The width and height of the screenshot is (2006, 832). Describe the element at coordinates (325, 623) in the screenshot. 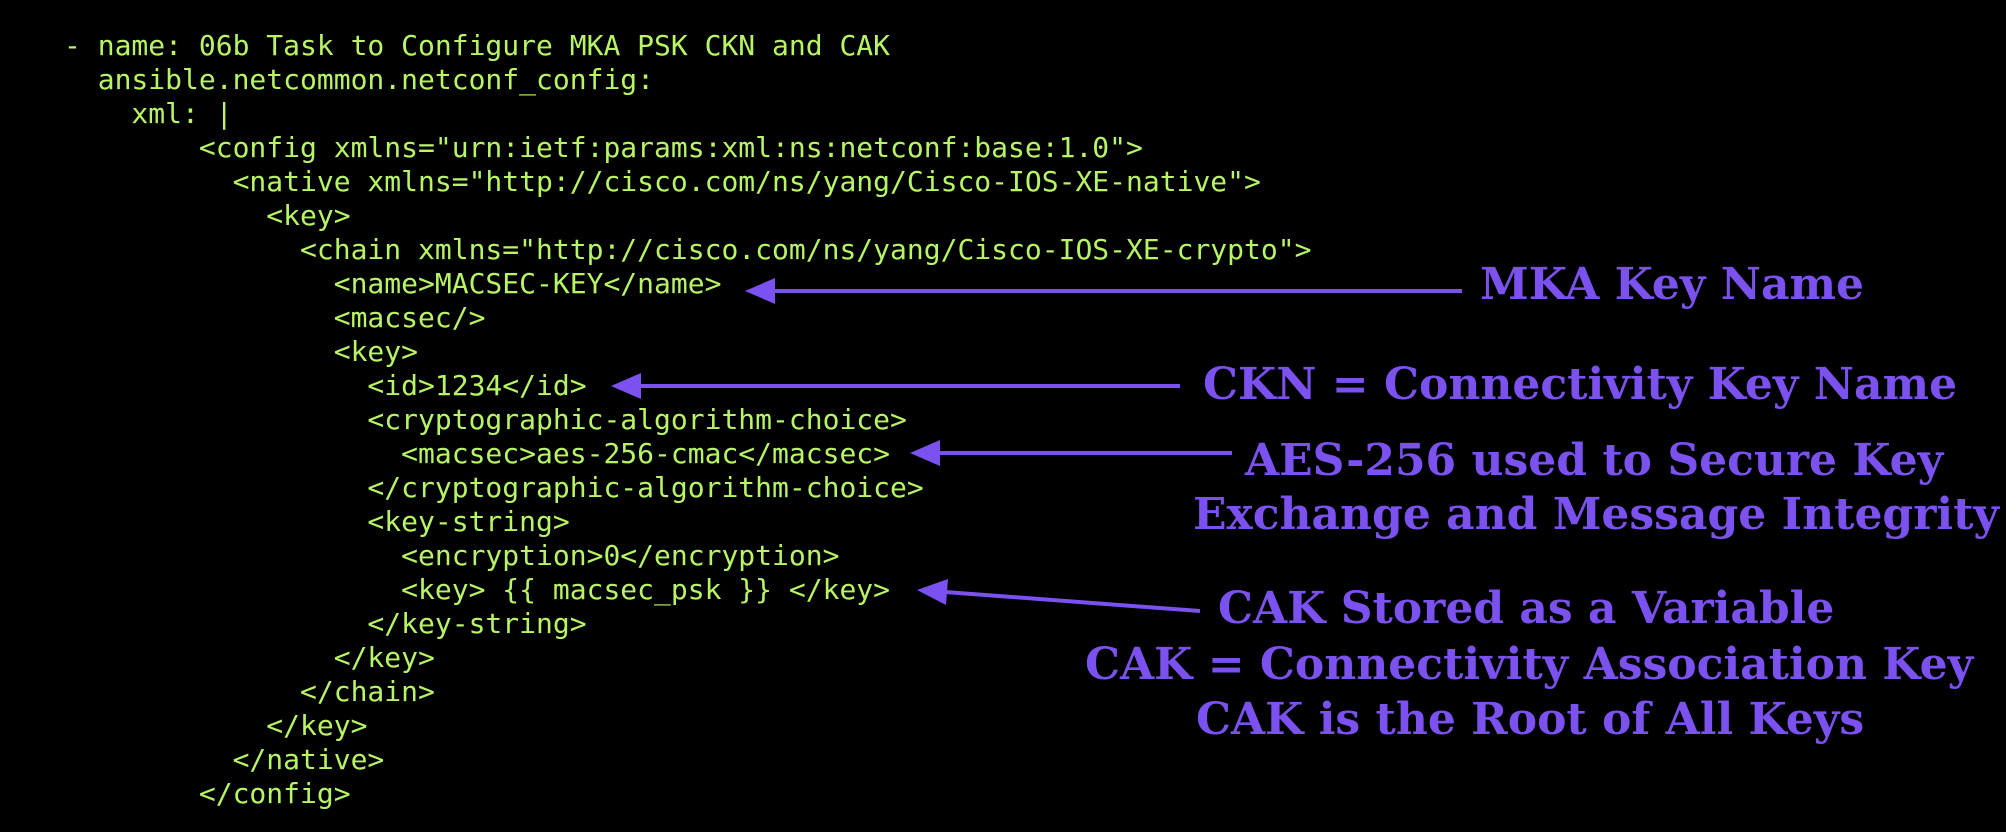

I see `code-line: </key-string>` at that location.